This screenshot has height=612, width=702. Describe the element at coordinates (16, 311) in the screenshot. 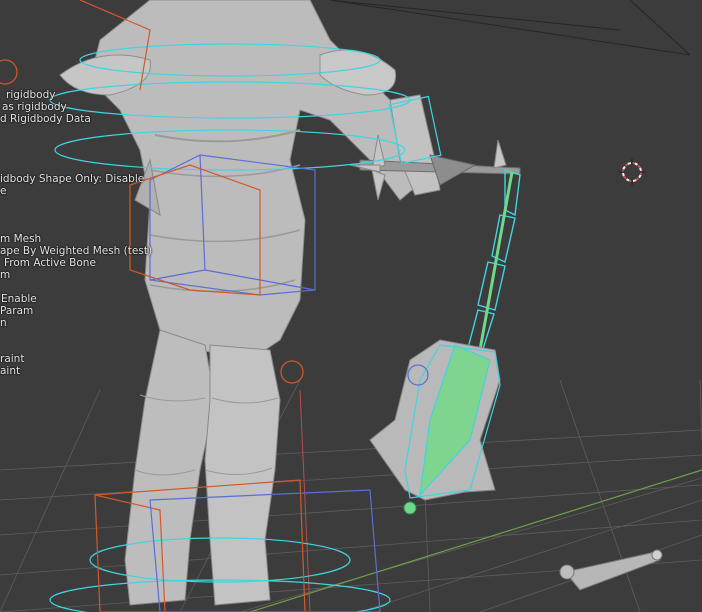

I see `menu-item: Param` at that location.